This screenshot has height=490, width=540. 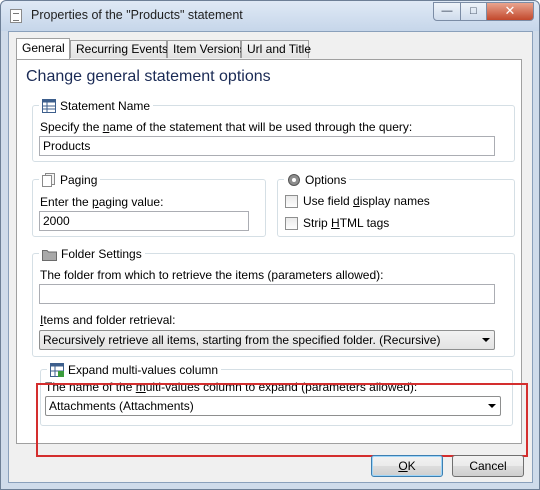 I want to click on statement-name-legend: Statement Name, so click(x=96, y=106).